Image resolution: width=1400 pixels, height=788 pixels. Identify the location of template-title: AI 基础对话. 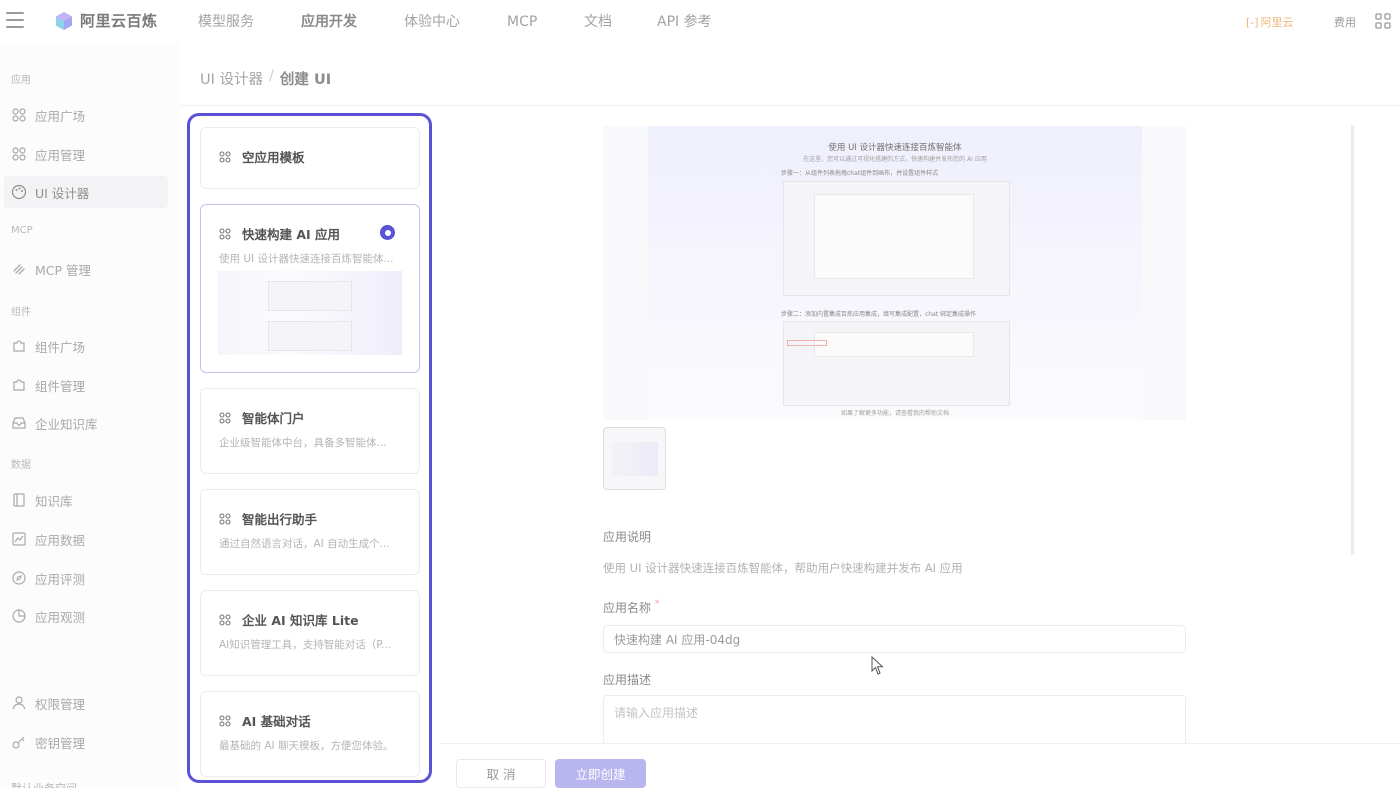
(276, 721).